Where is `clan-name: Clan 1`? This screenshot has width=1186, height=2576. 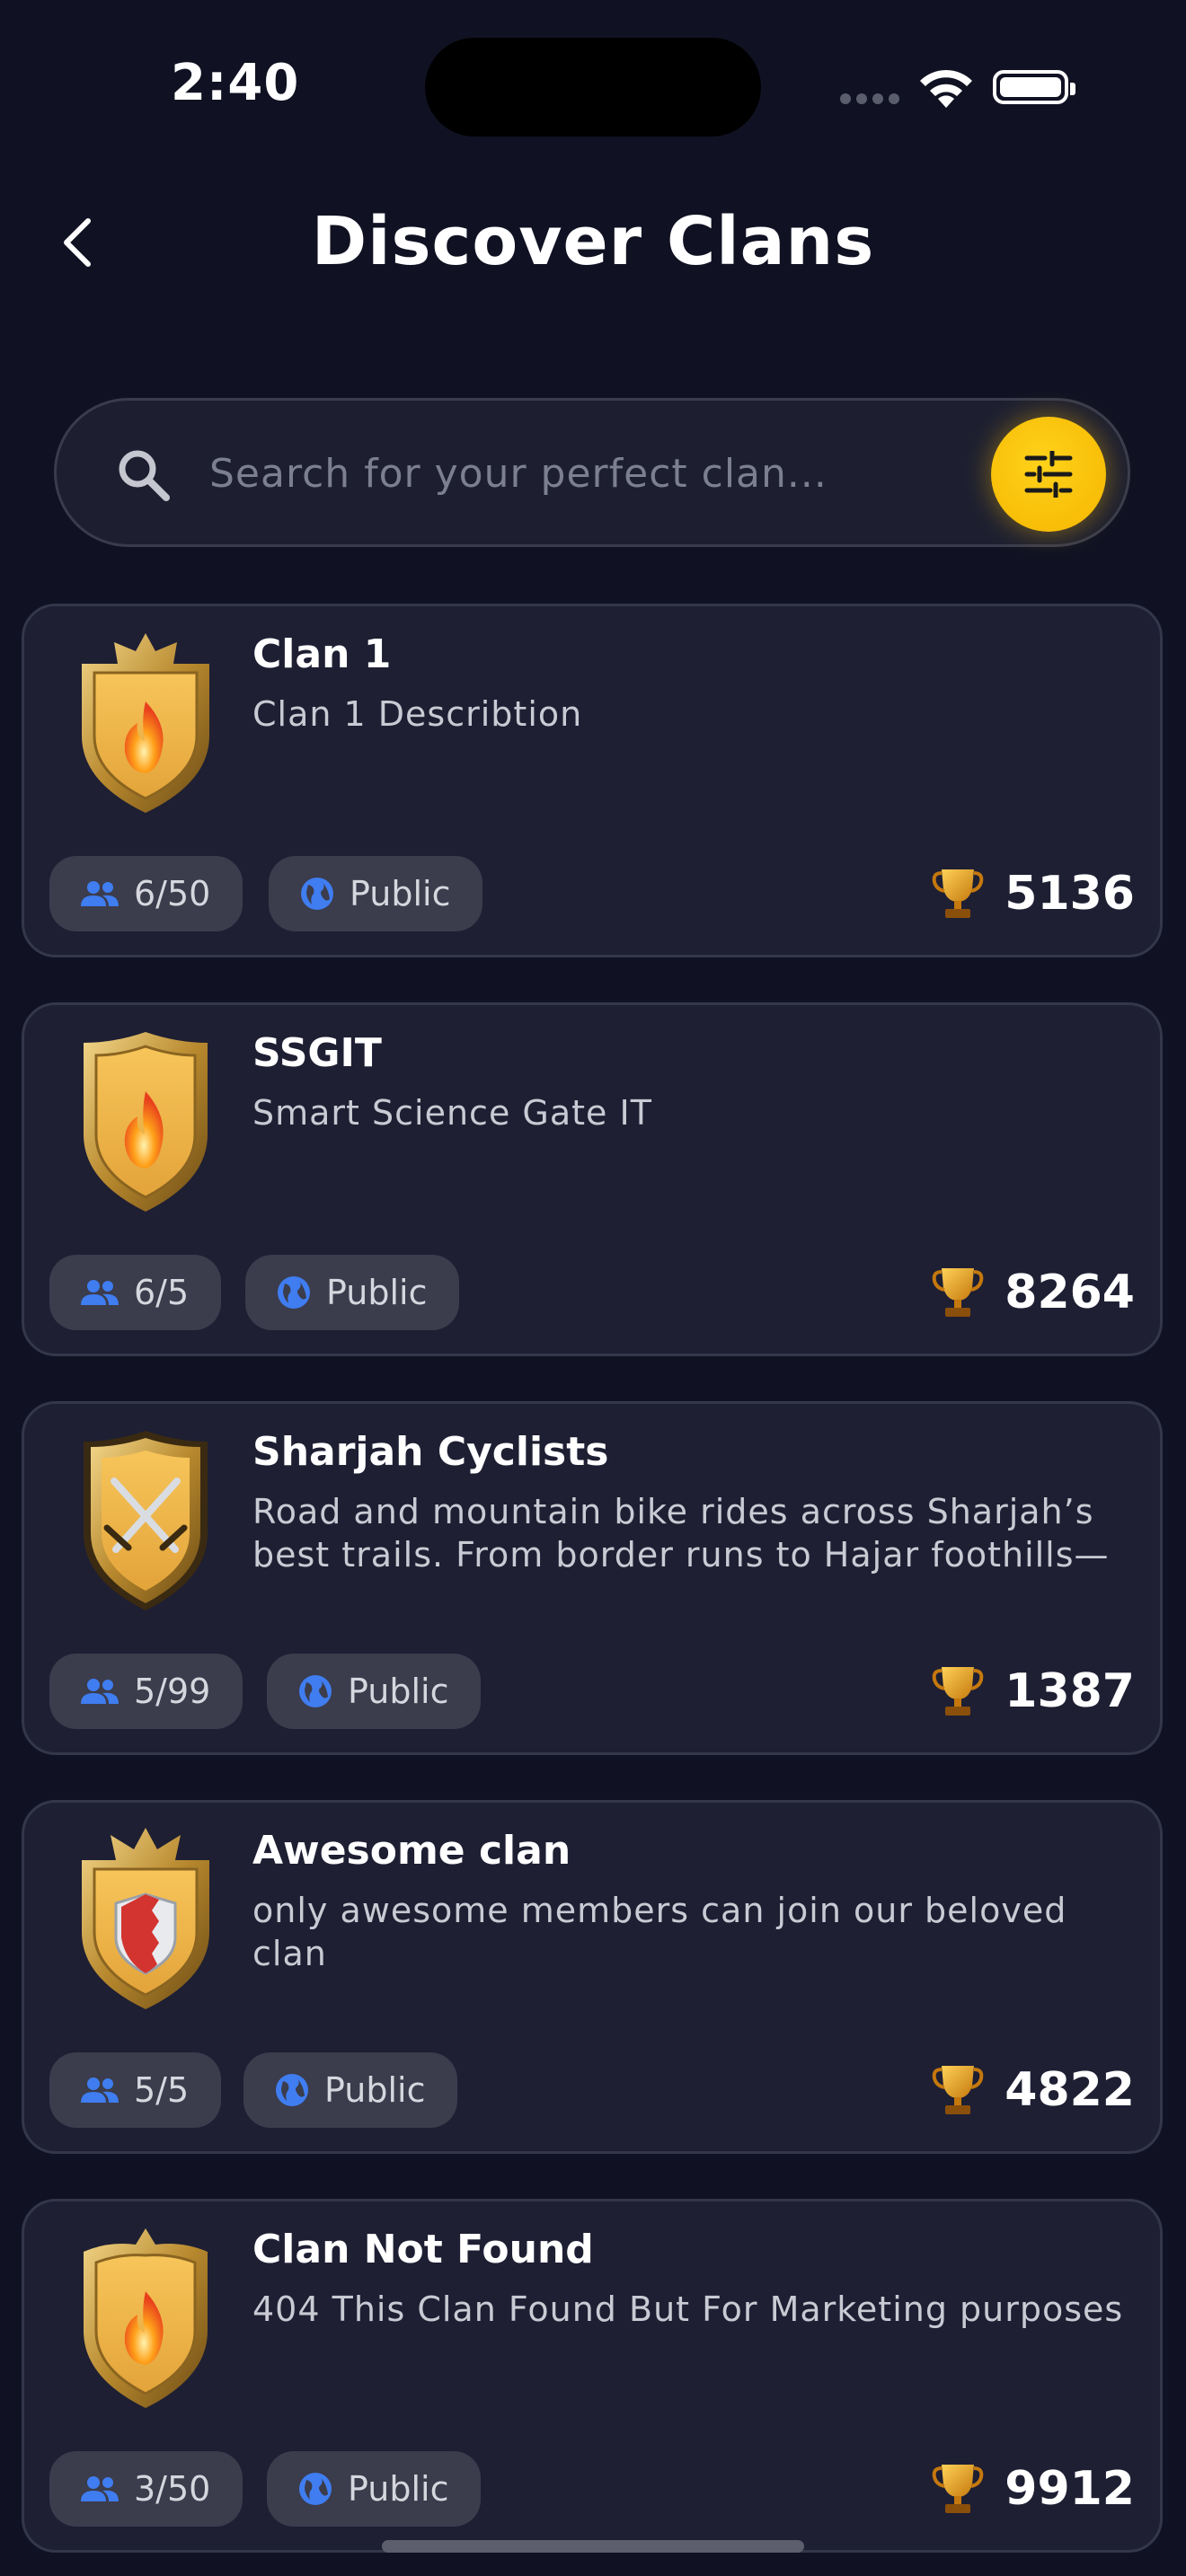 clan-name: Clan 1 is located at coordinates (322, 654).